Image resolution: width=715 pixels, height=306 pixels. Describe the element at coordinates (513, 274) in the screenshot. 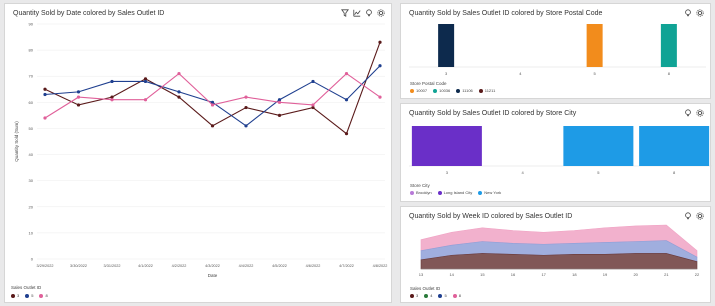

I see `x-tick-label: 16` at that location.